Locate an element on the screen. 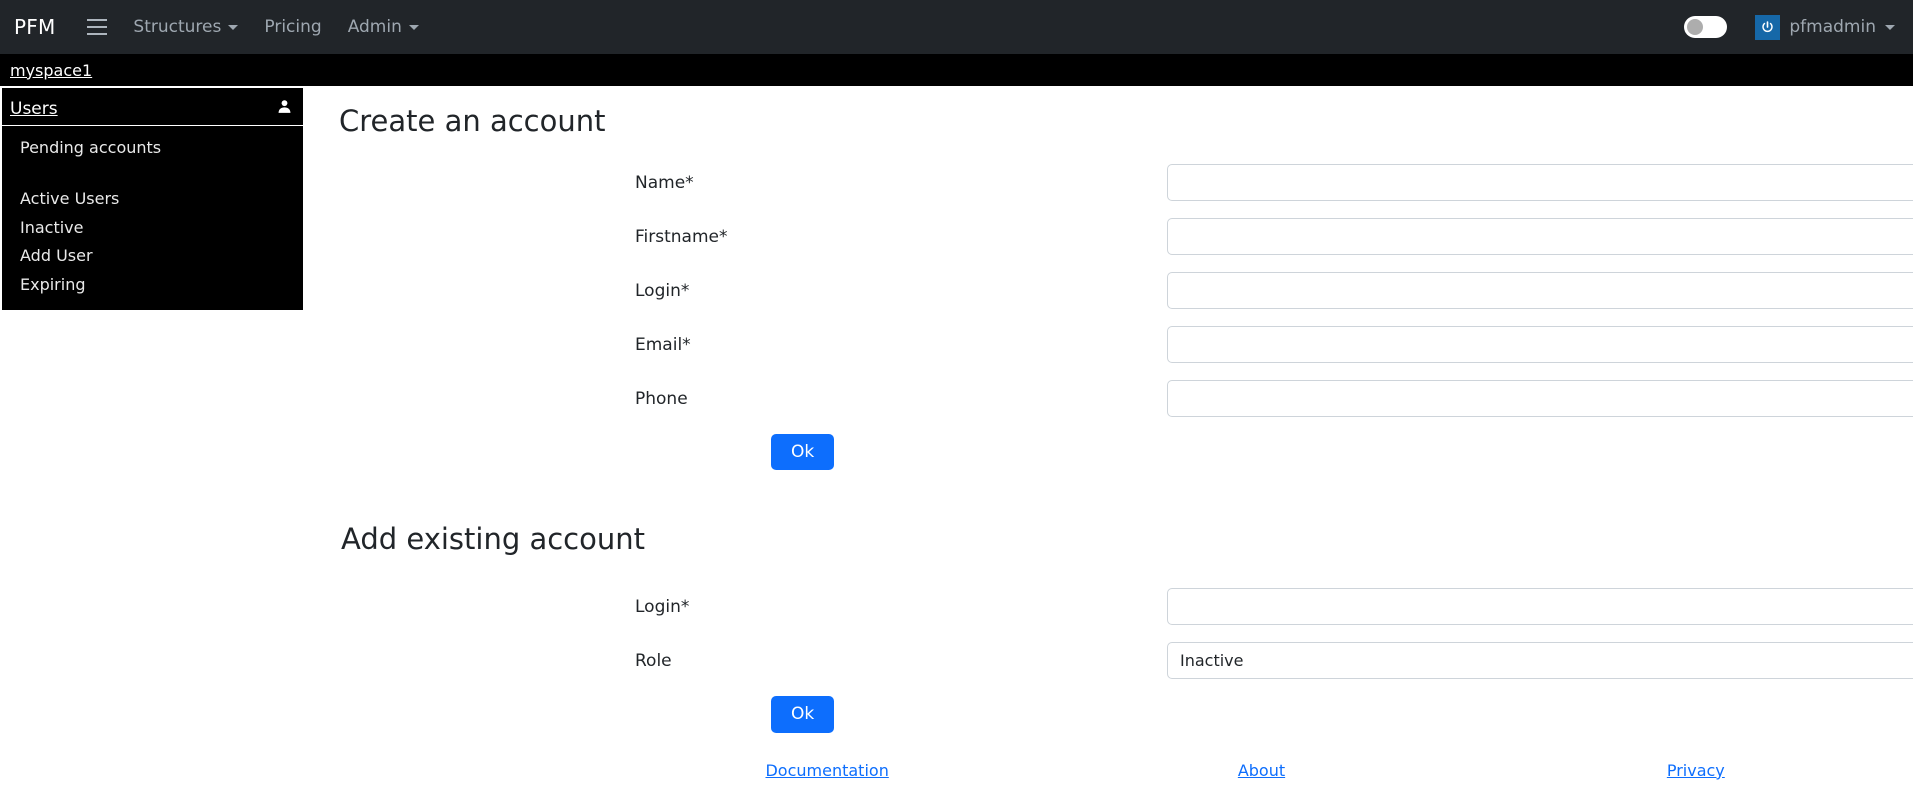  add-existing-ok-button: Ok is located at coordinates (803, 714).